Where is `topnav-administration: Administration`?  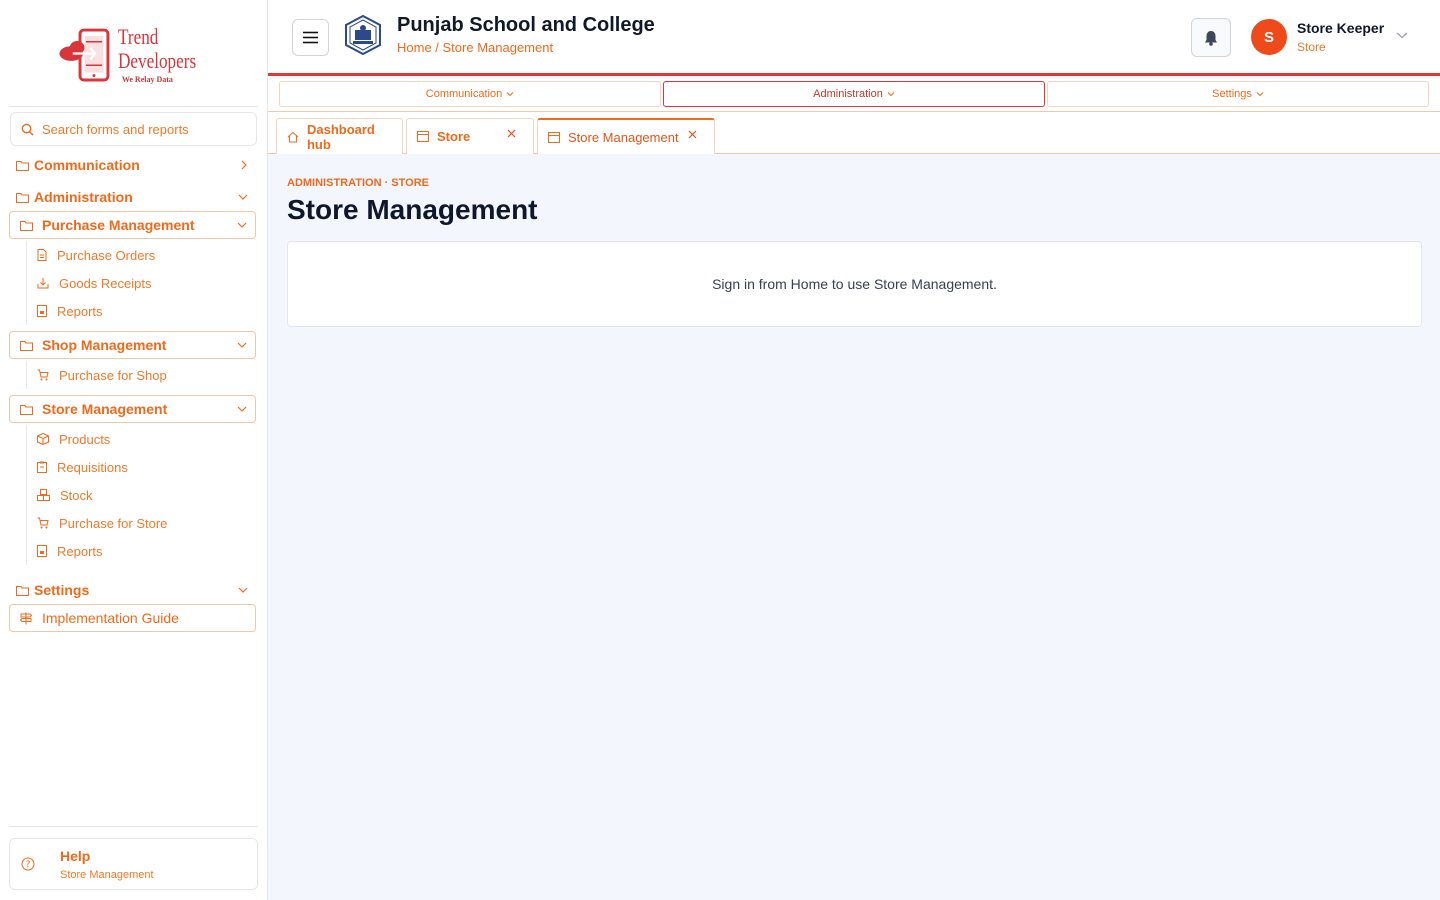
topnav-administration: Administration is located at coordinates (854, 94).